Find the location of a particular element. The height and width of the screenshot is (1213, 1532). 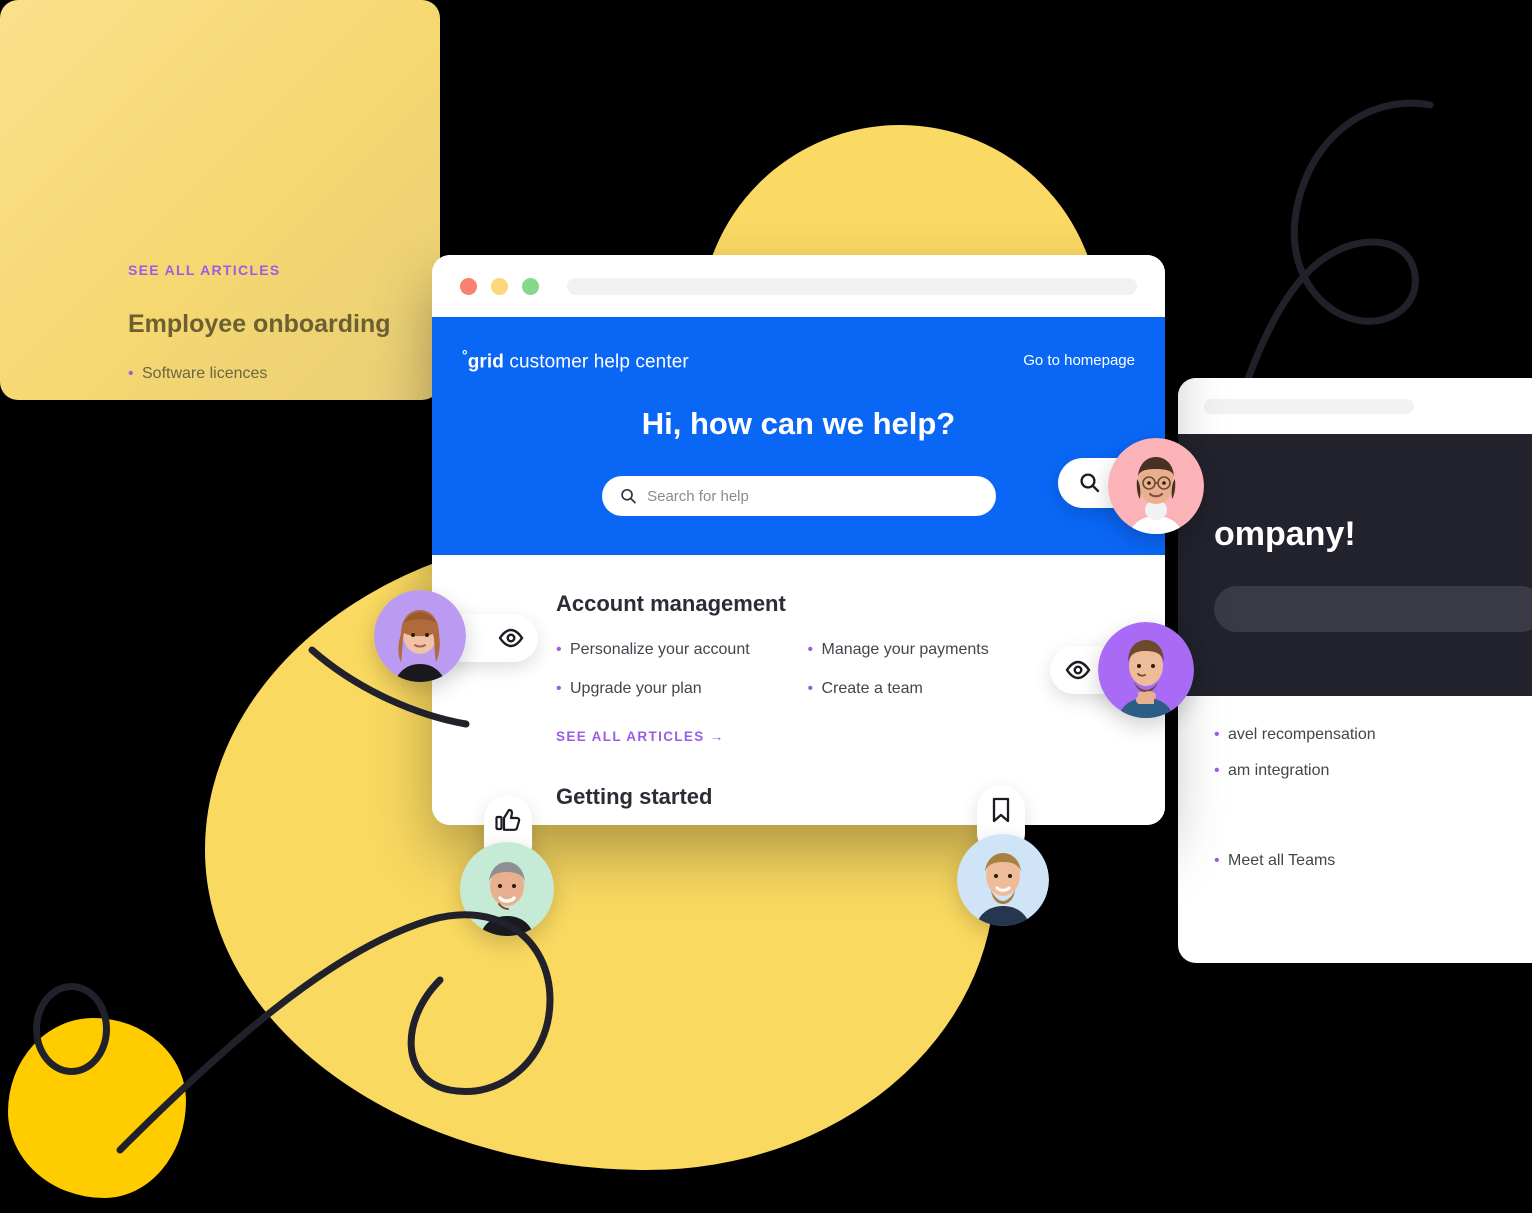

article-link: Upgrade your plan is located at coordinates (673, 699).